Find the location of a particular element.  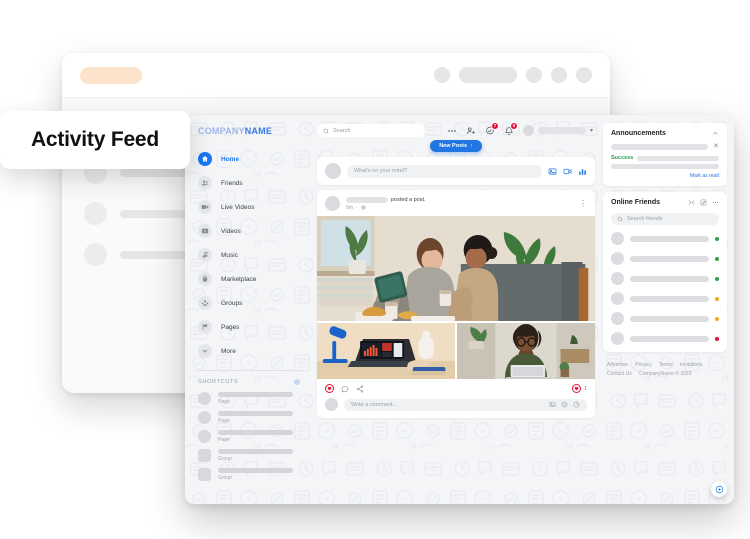

menu-dots-icon is located at coordinates (452, 131).